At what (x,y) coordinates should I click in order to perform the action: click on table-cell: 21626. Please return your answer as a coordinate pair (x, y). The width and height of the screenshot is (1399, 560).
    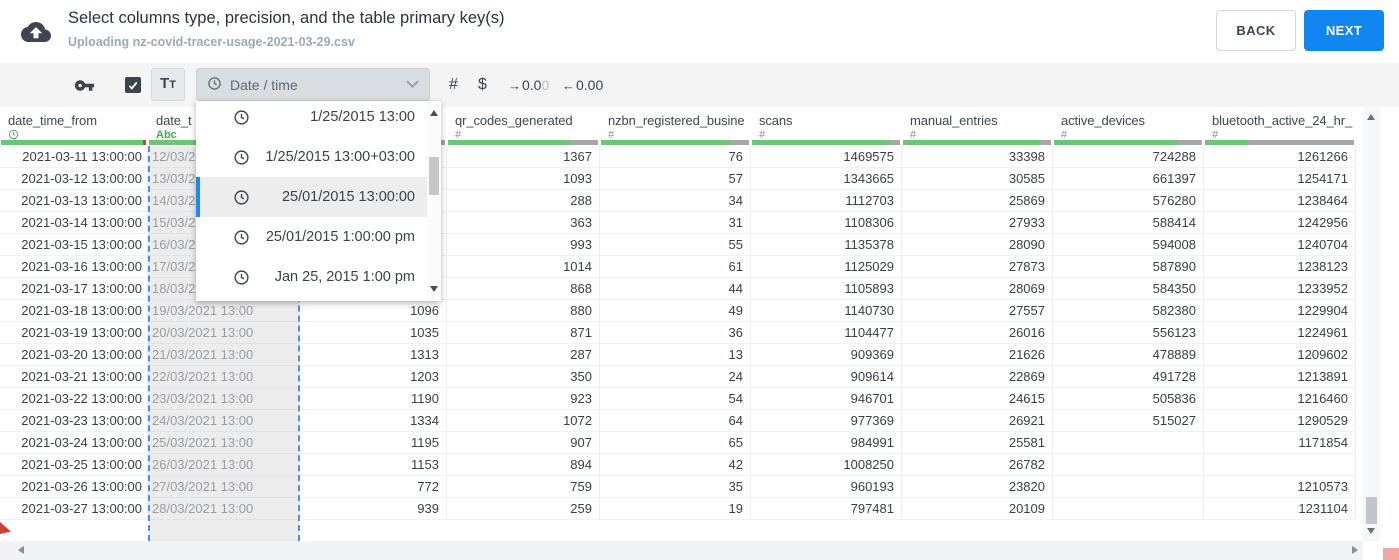
    Looking at the image, I should click on (977, 355).